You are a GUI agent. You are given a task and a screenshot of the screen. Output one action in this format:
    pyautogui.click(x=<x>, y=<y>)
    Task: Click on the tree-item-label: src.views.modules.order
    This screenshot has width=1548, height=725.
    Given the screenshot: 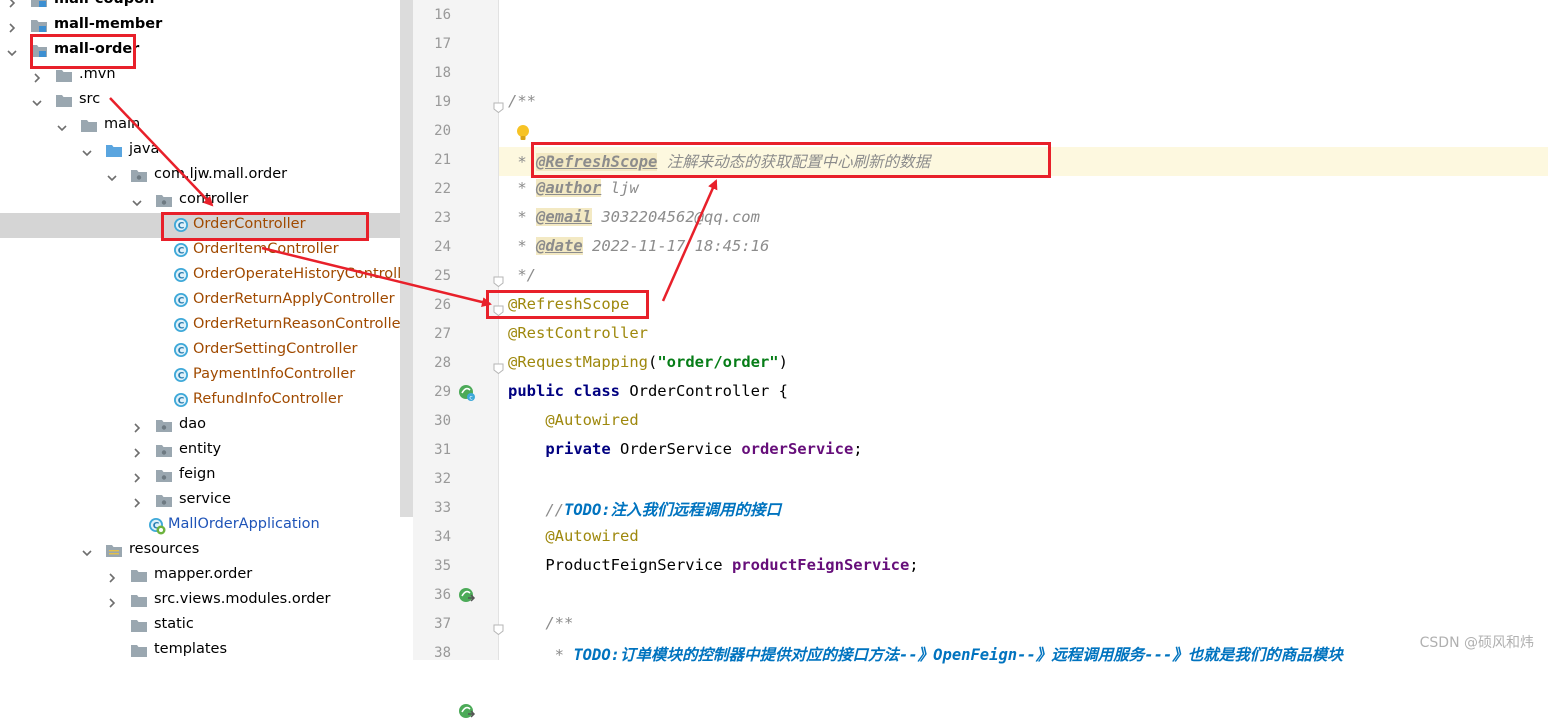 What is the action you would take?
    pyautogui.click(x=242, y=599)
    